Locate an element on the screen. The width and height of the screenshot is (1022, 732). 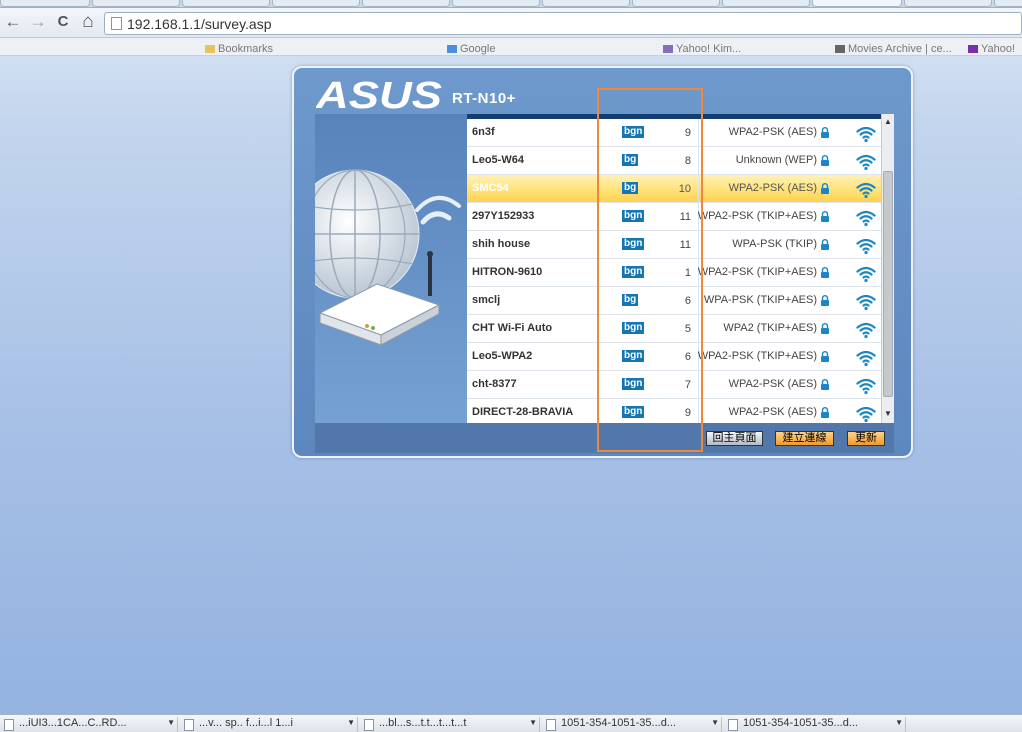
annotation-highlight-box is located at coordinates (650, 270).